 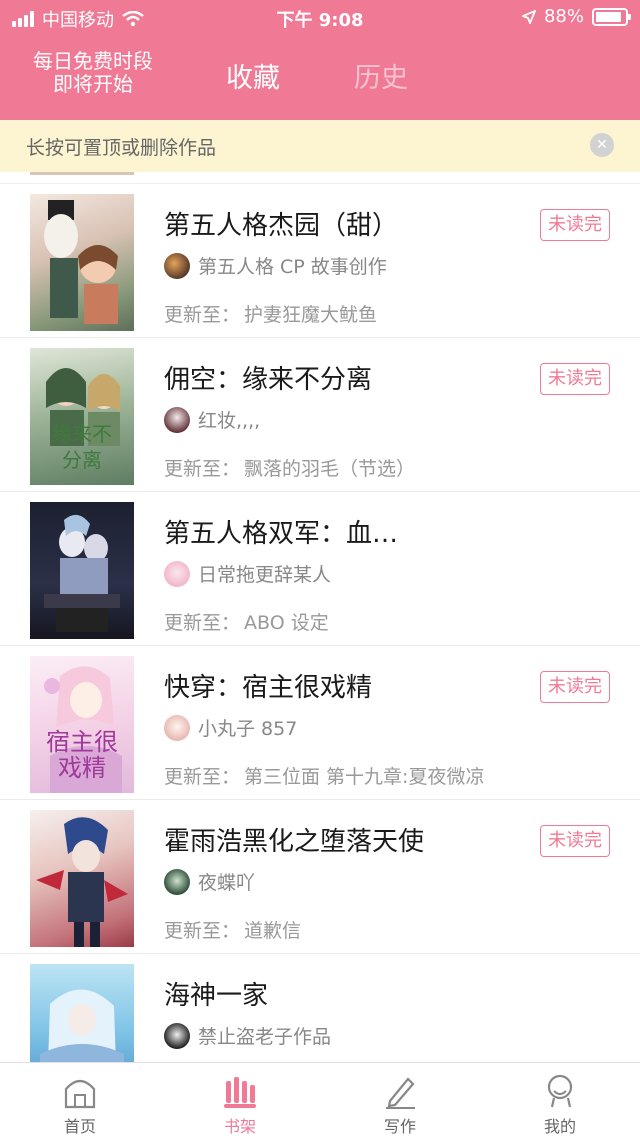 What do you see at coordinates (400, 1093) in the screenshot?
I see `pen-icon` at bounding box center [400, 1093].